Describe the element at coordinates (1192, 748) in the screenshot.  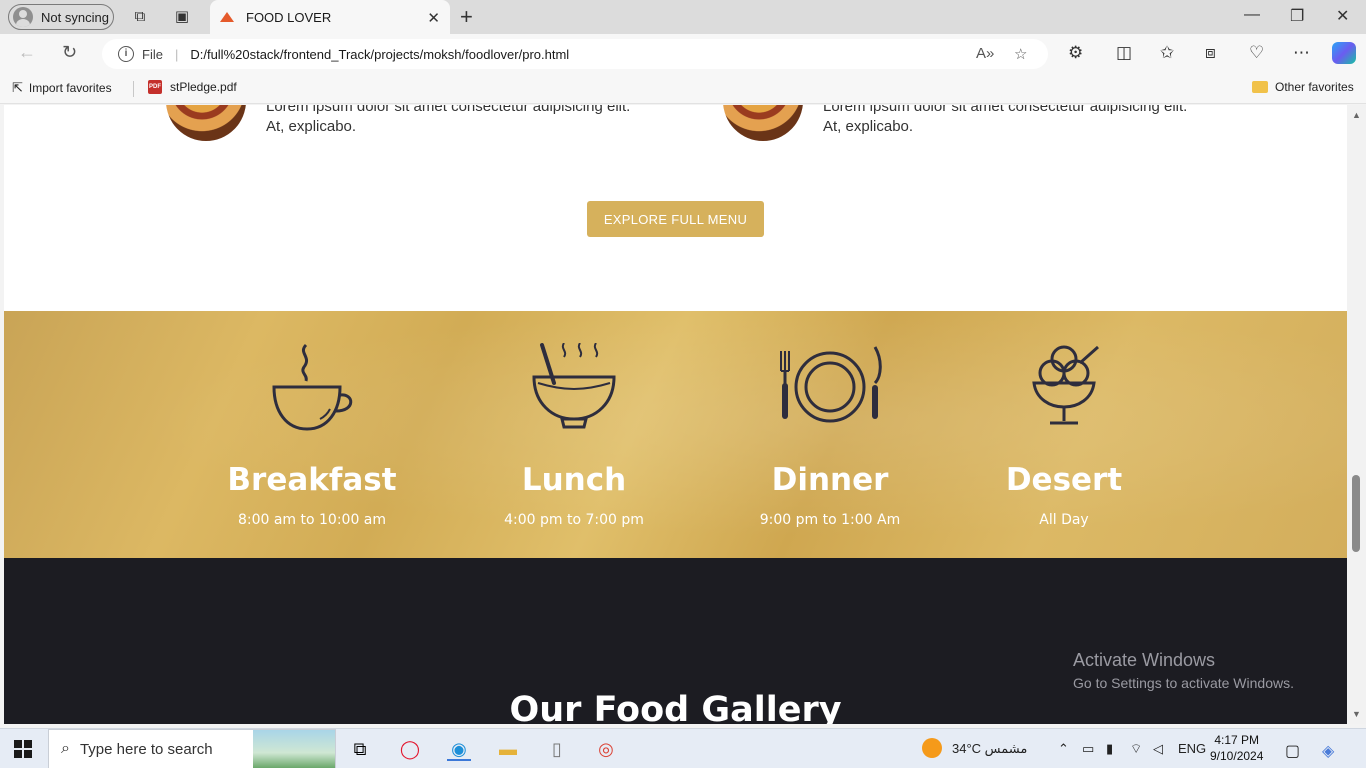
I see `language-indicator: ENG` at that location.